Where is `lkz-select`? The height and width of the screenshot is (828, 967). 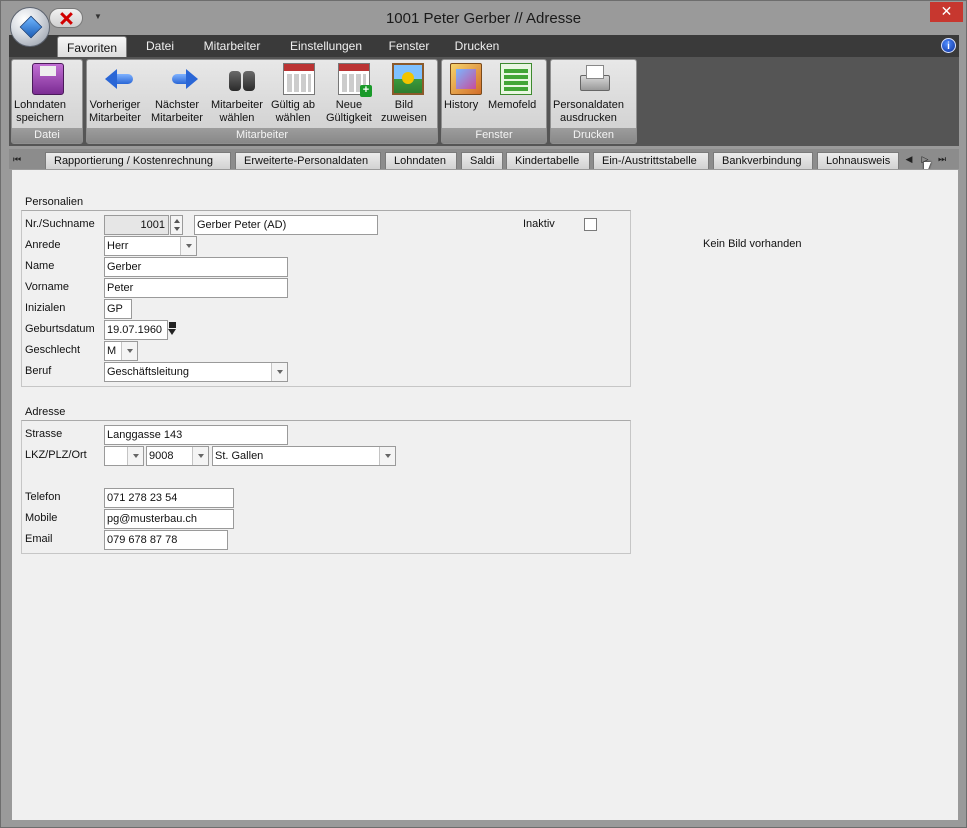 lkz-select is located at coordinates (124, 456).